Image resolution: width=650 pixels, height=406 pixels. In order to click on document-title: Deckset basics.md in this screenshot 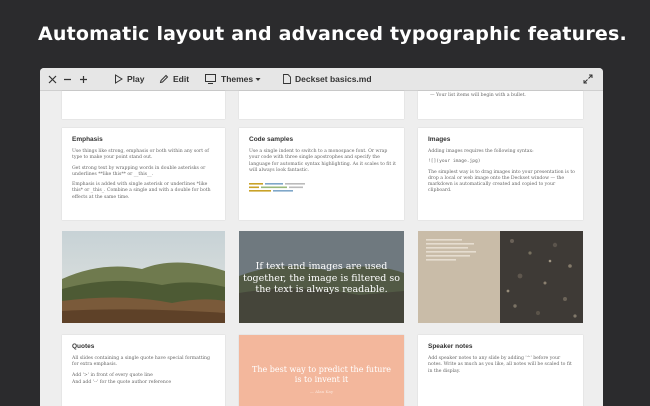, I will do `click(327, 79)`.